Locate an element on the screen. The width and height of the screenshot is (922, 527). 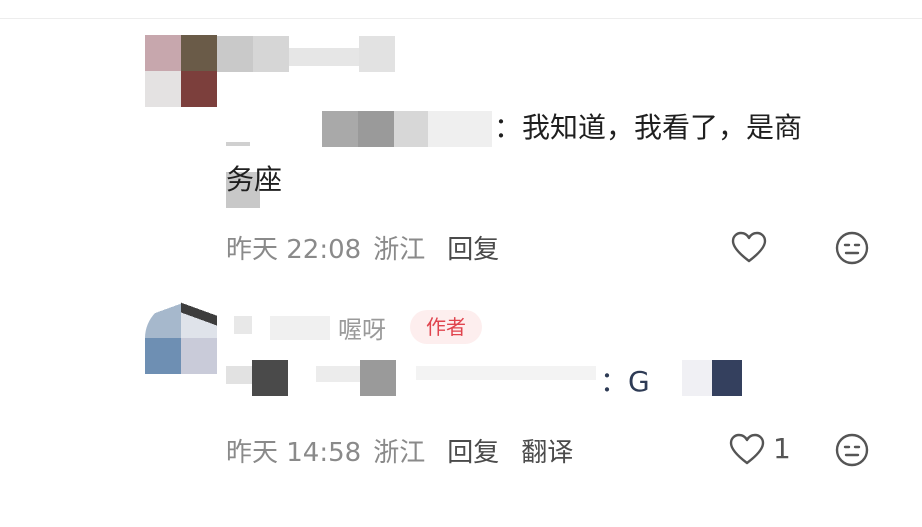
timestamp: 昨天 14:58 is located at coordinates (294, 453).